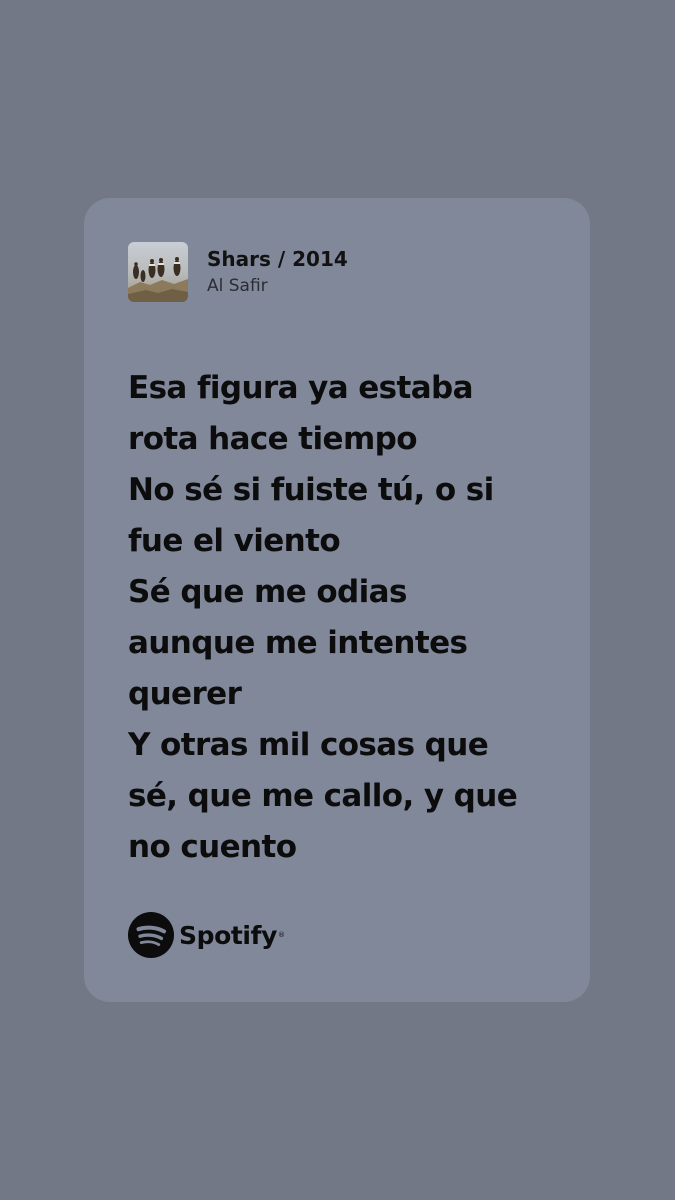  What do you see at coordinates (267, 592) in the screenshot?
I see `lyric-line: Sé que me odias` at bounding box center [267, 592].